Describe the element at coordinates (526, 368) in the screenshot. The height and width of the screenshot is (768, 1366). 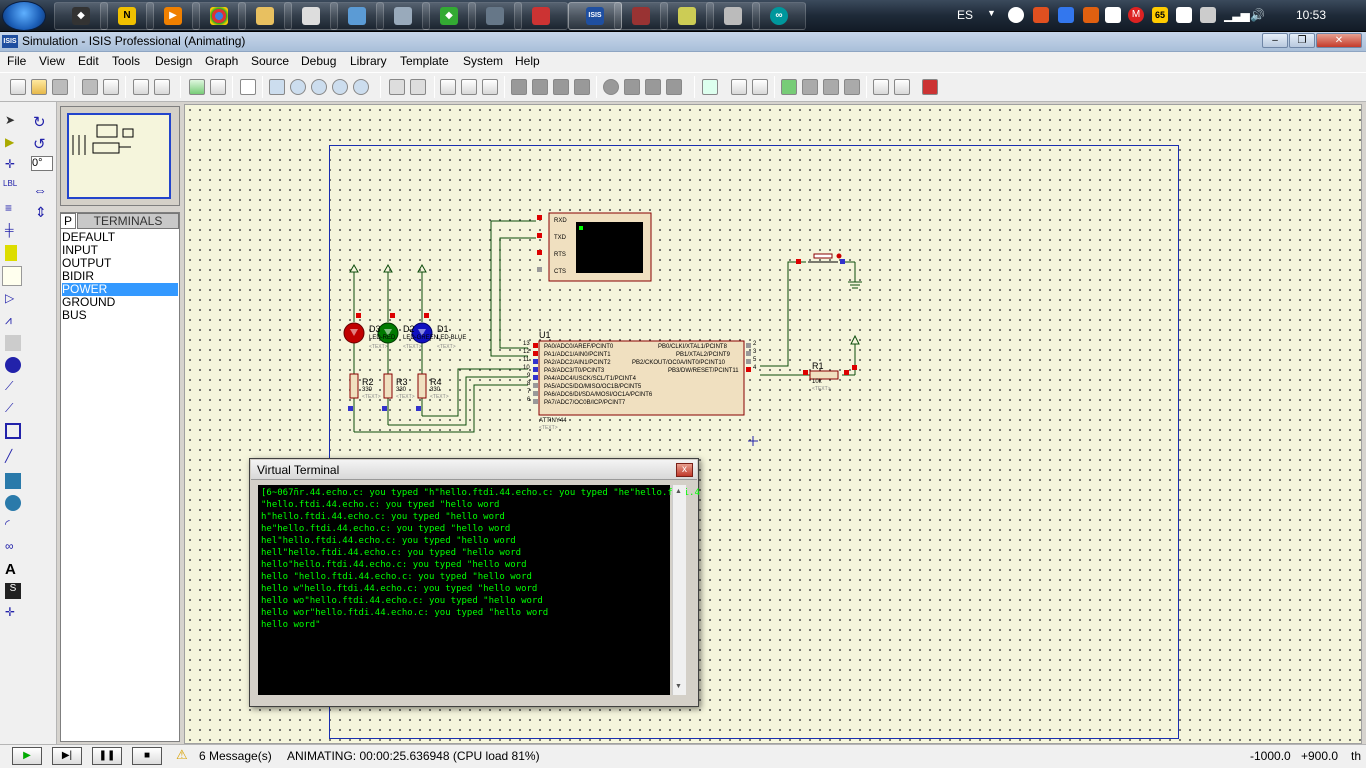
I see `chip-pin-number: 10` at that location.